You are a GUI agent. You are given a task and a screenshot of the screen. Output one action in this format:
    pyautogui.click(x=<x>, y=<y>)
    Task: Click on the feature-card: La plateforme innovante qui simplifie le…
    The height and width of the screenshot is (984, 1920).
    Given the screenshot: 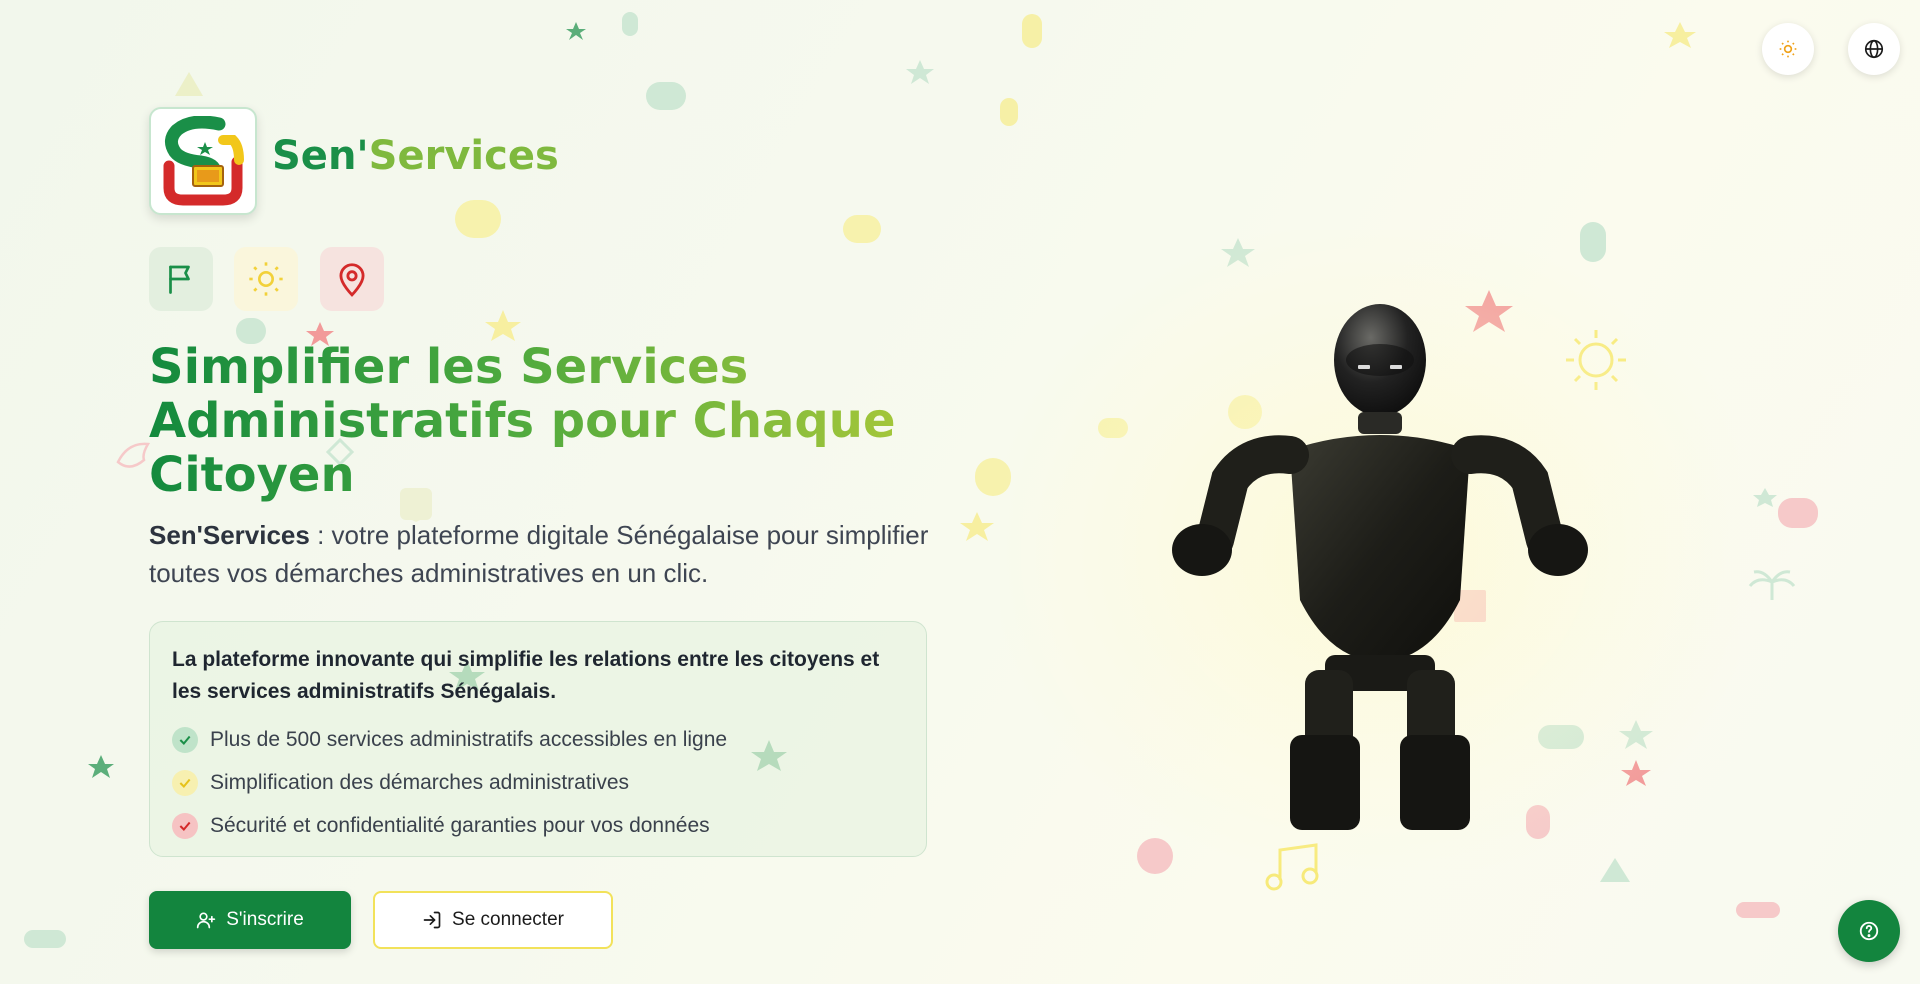 What is the action you would take?
    pyautogui.click(x=538, y=739)
    